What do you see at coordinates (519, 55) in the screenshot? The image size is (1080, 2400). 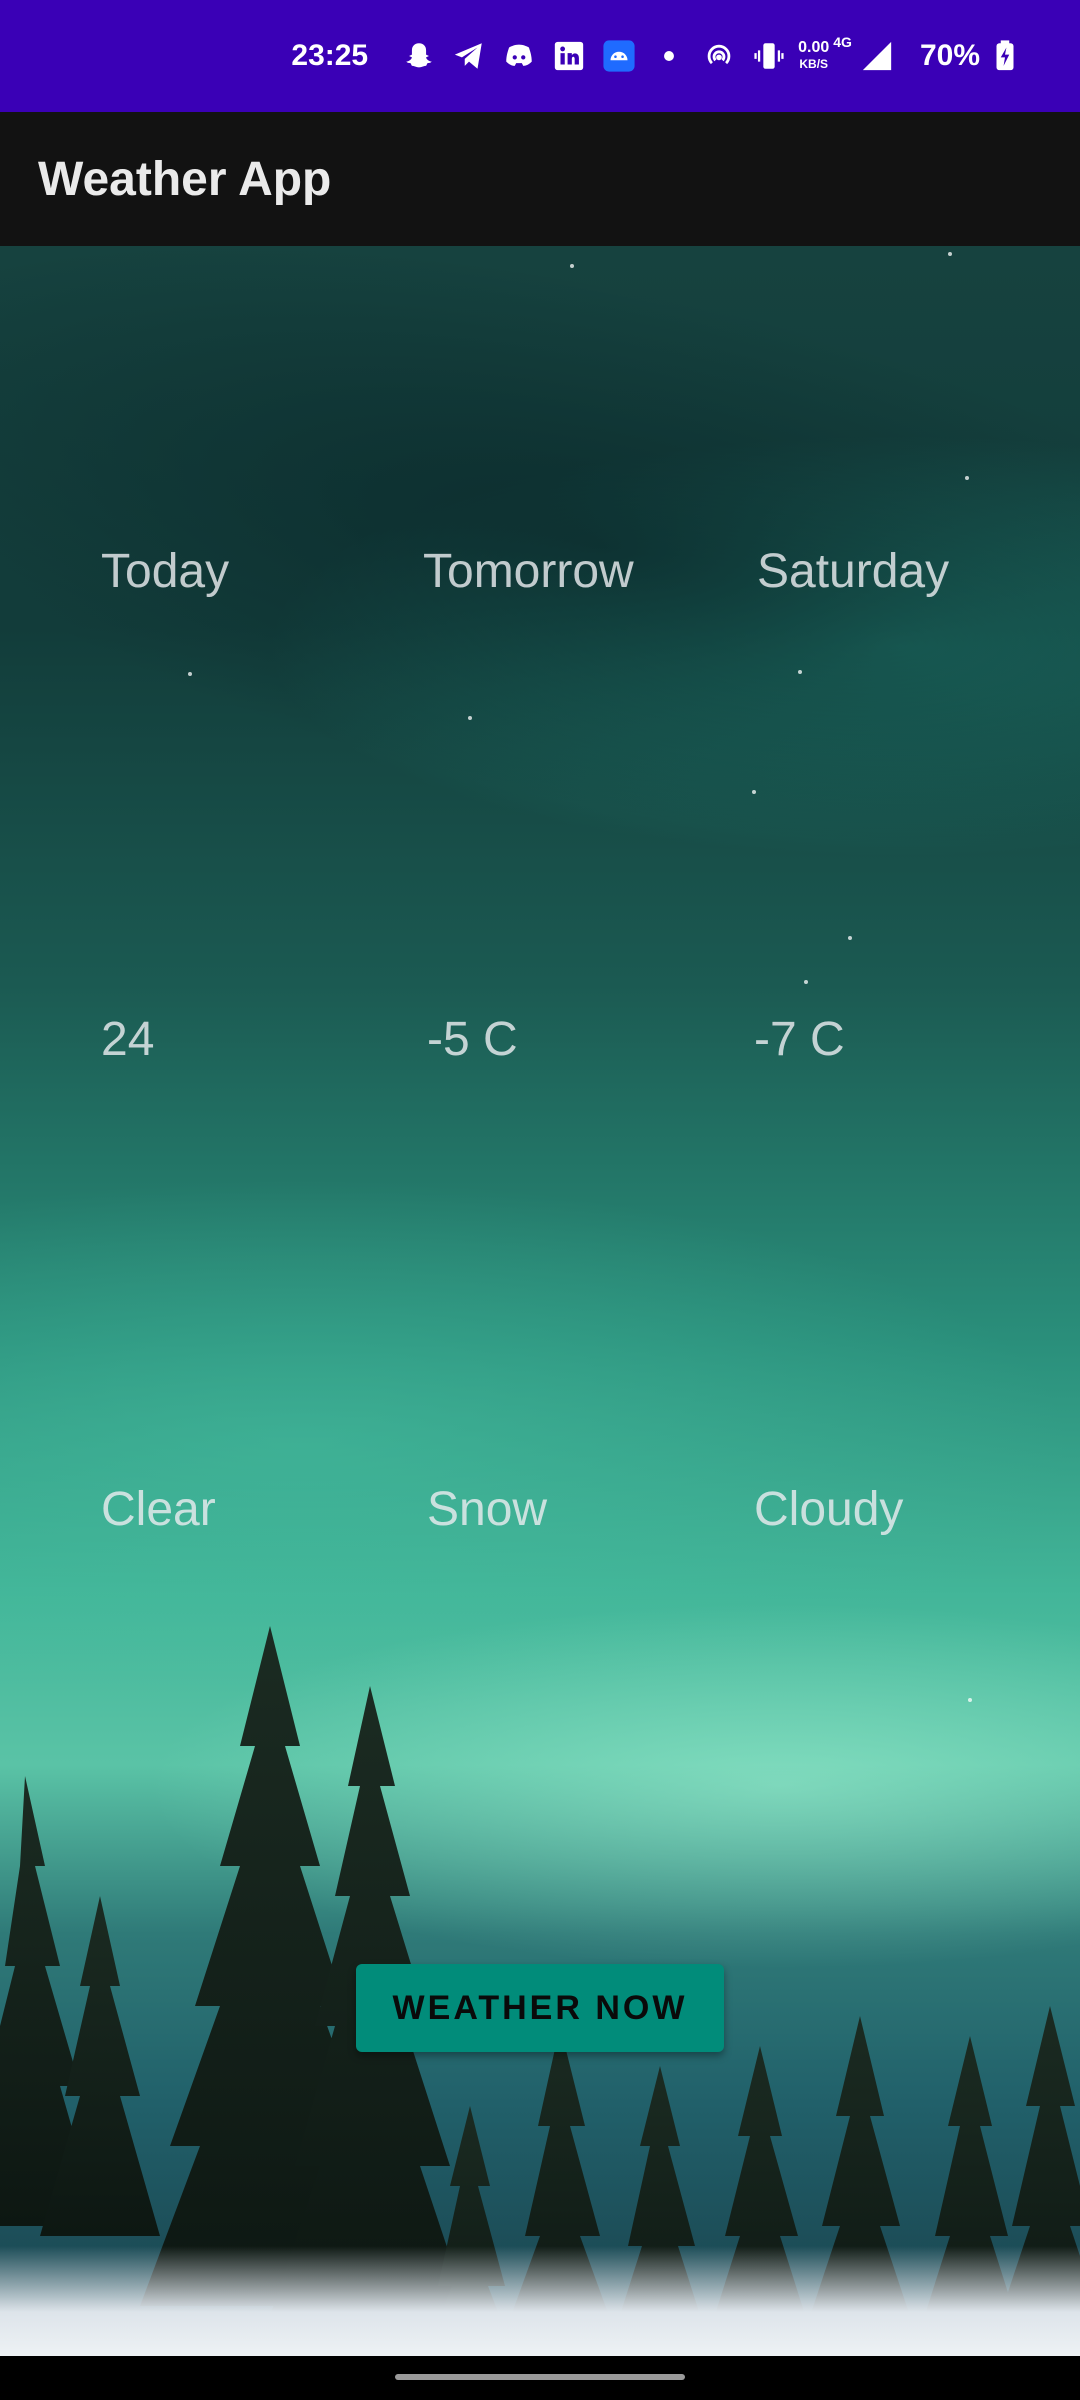 I see `discord-icon` at bounding box center [519, 55].